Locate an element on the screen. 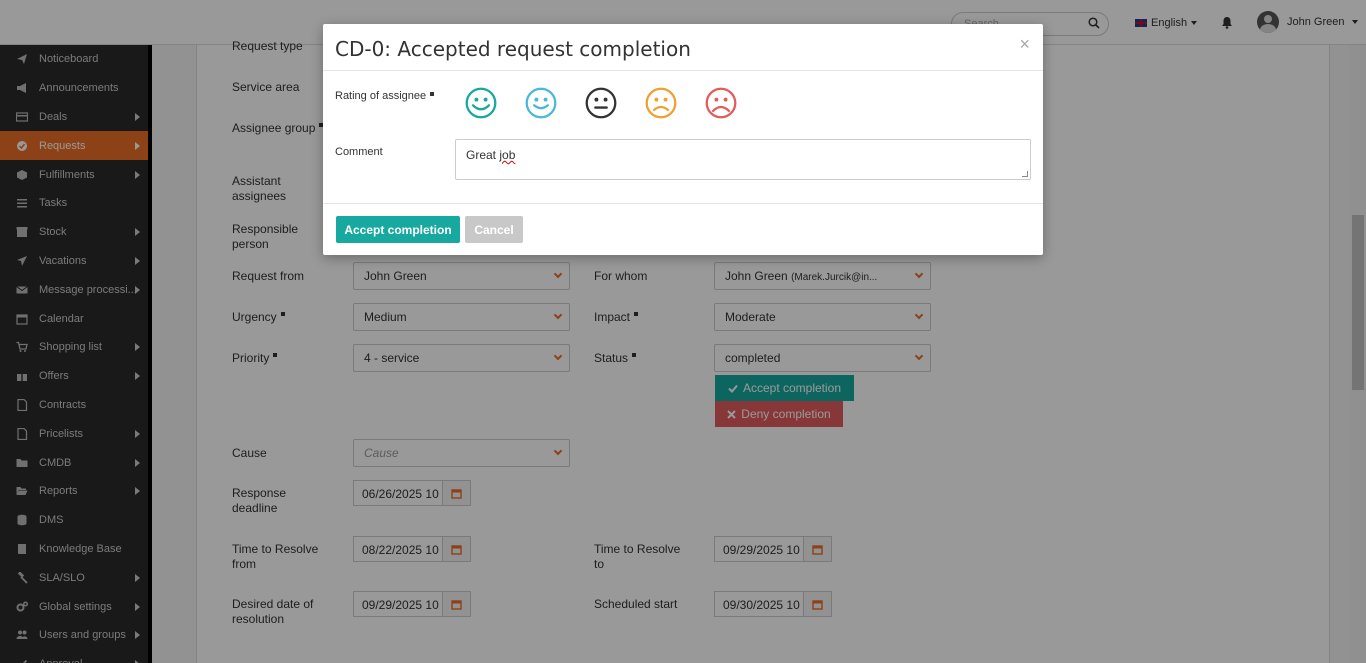 This screenshot has width=1366, height=663. very-sad-face-icon is located at coordinates (721, 104).